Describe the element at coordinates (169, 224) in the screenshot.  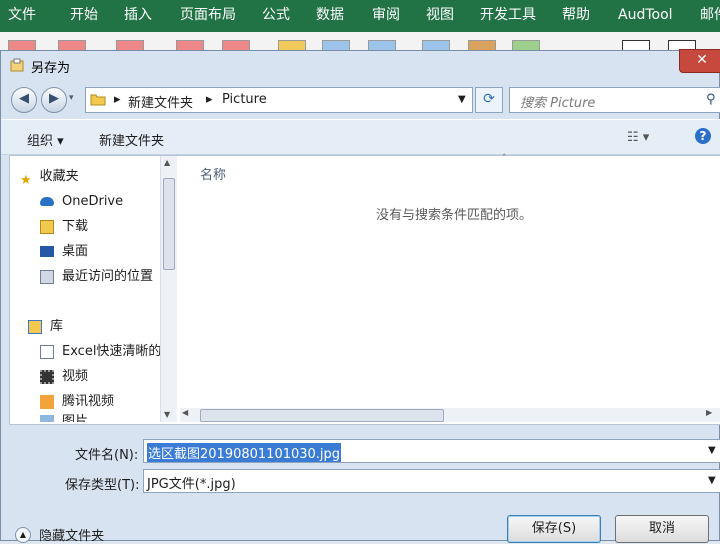
I see `nav-scroll-thumb` at that location.